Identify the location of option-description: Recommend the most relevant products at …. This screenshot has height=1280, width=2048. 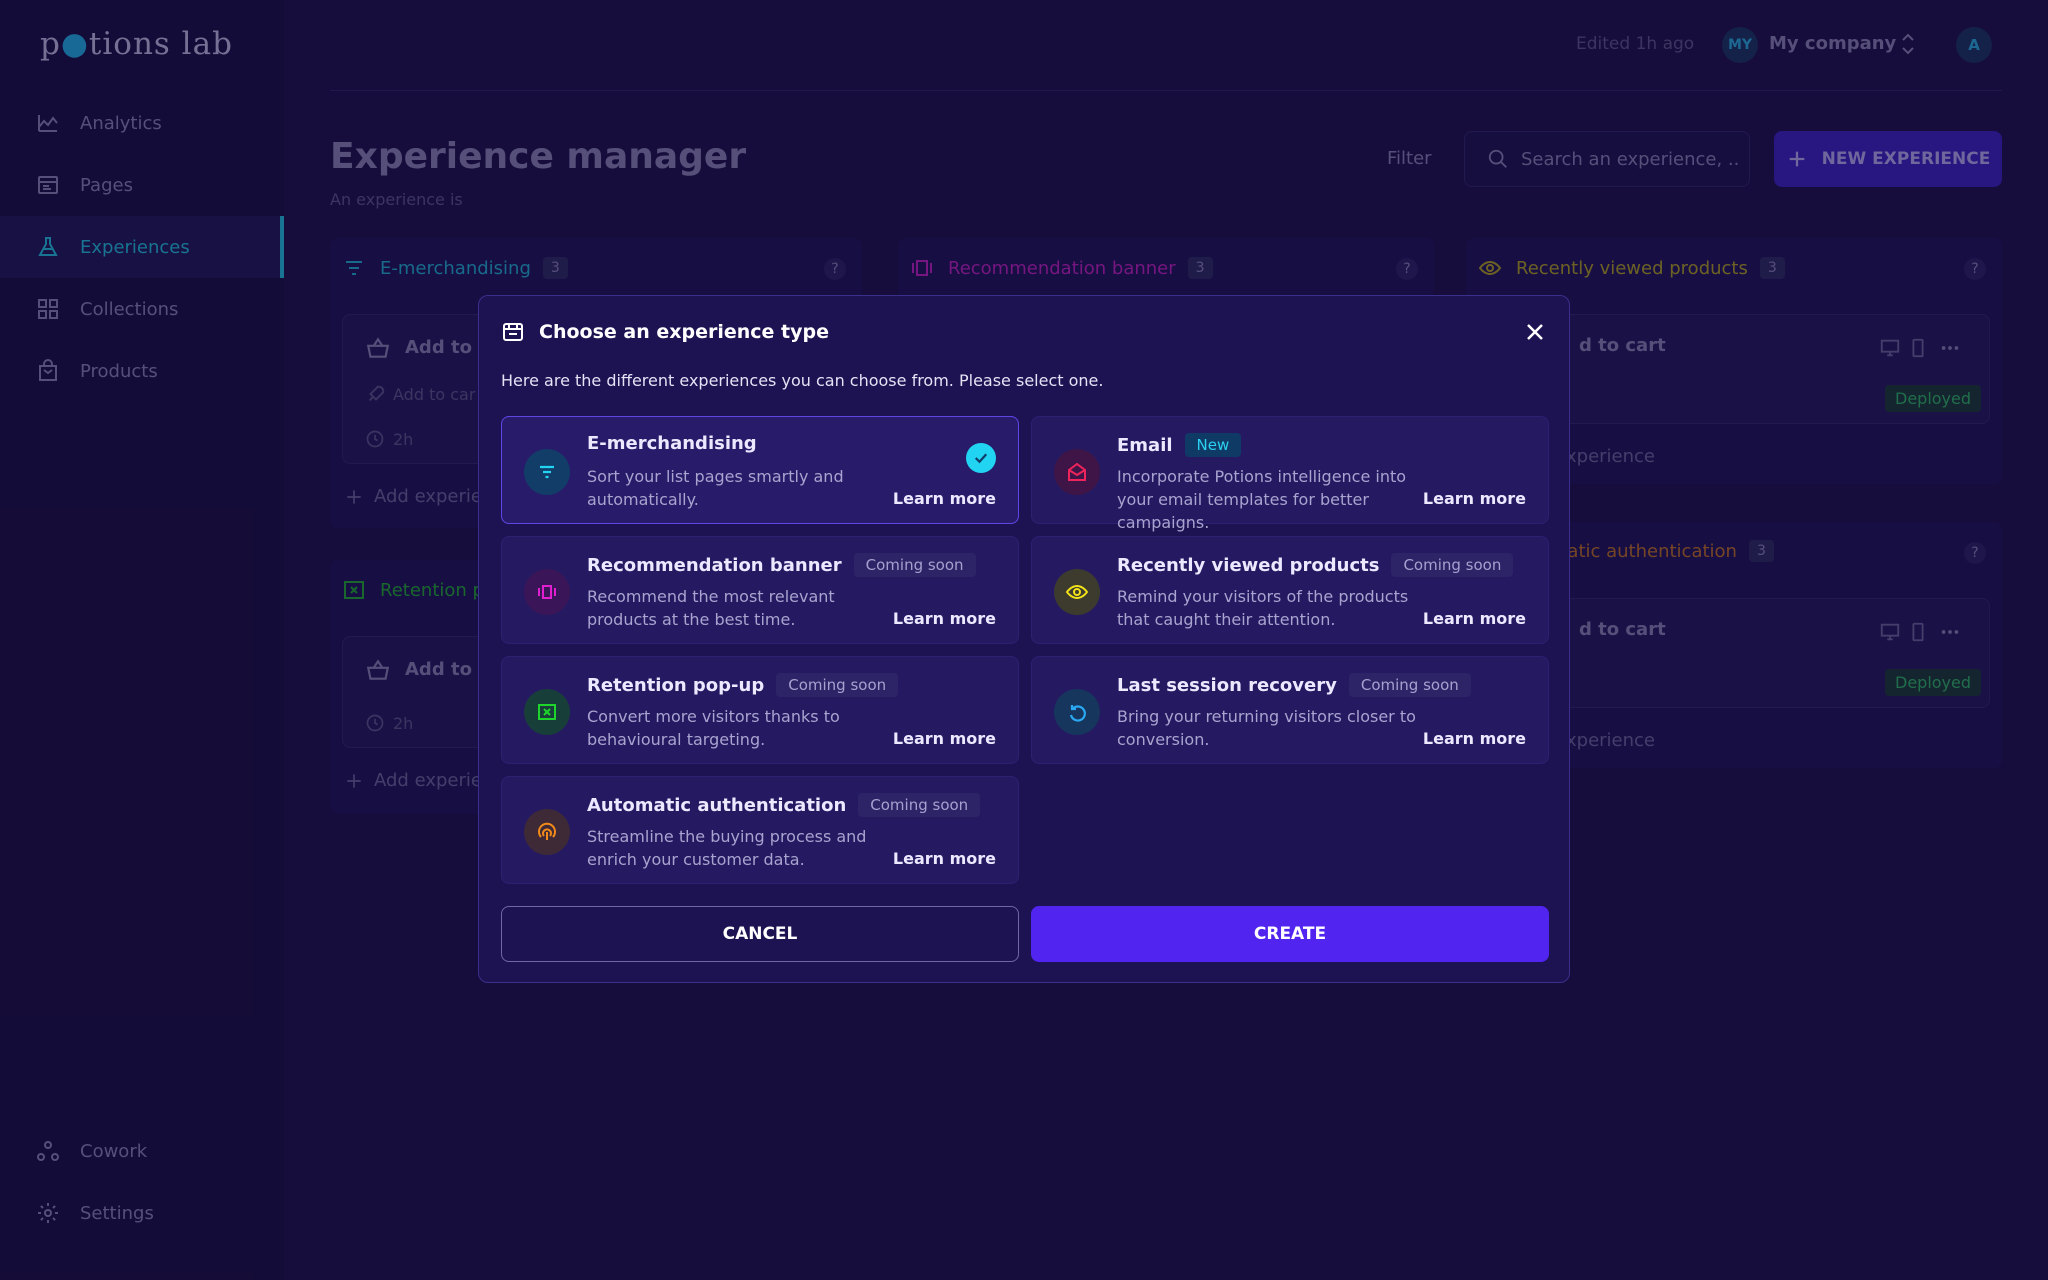
(711, 608).